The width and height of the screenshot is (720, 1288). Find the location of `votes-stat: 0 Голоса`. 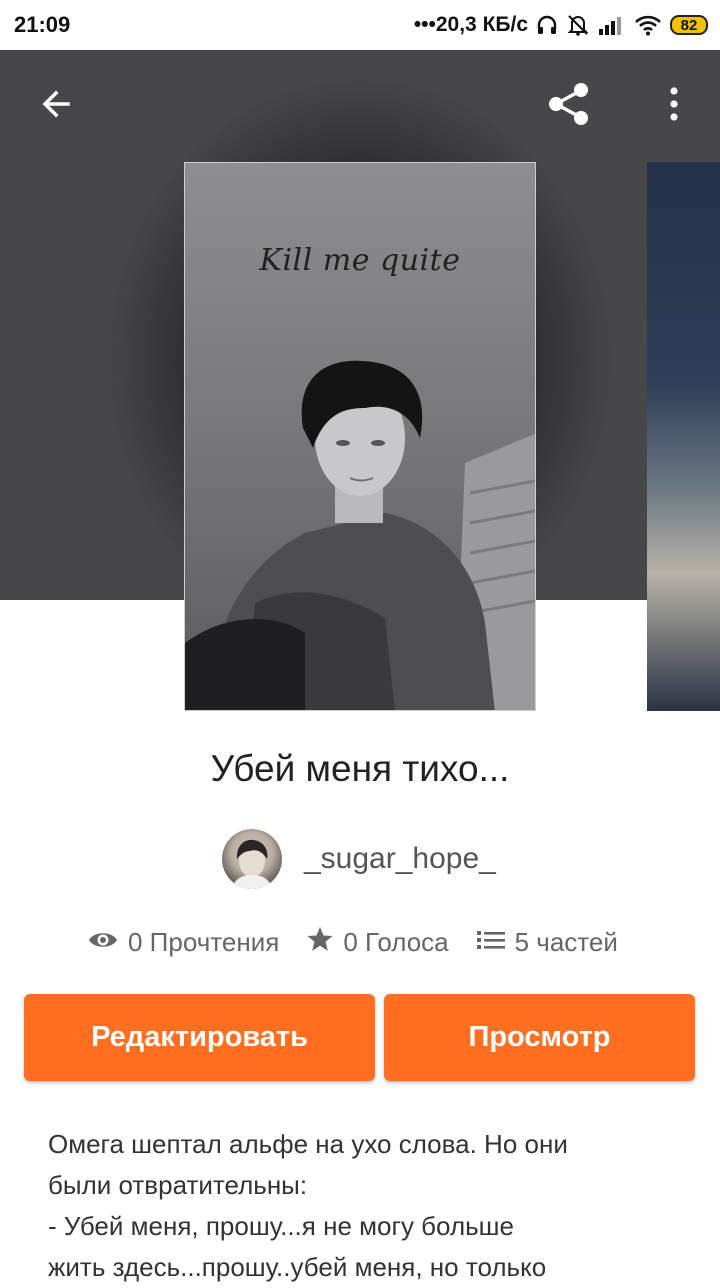

votes-stat: 0 Голоса is located at coordinates (378, 942).